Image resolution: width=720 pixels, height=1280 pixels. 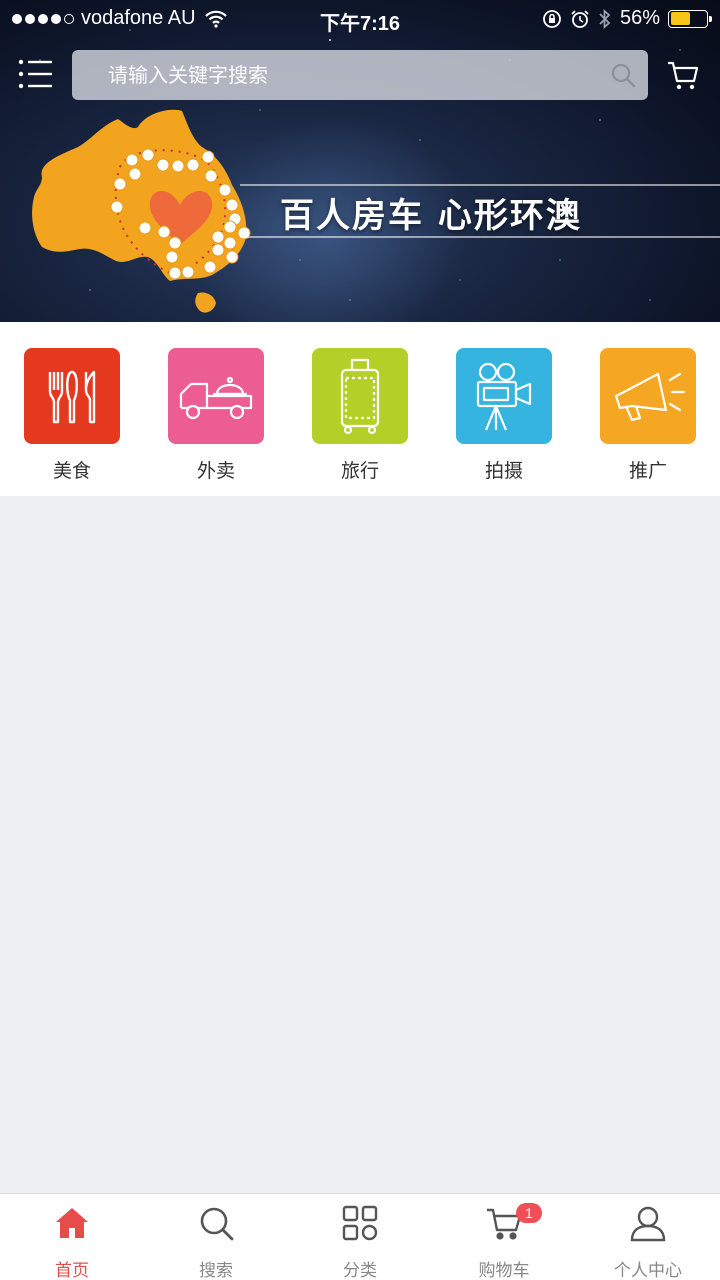 I want to click on category-promotion: 推广, so click(x=648, y=415).